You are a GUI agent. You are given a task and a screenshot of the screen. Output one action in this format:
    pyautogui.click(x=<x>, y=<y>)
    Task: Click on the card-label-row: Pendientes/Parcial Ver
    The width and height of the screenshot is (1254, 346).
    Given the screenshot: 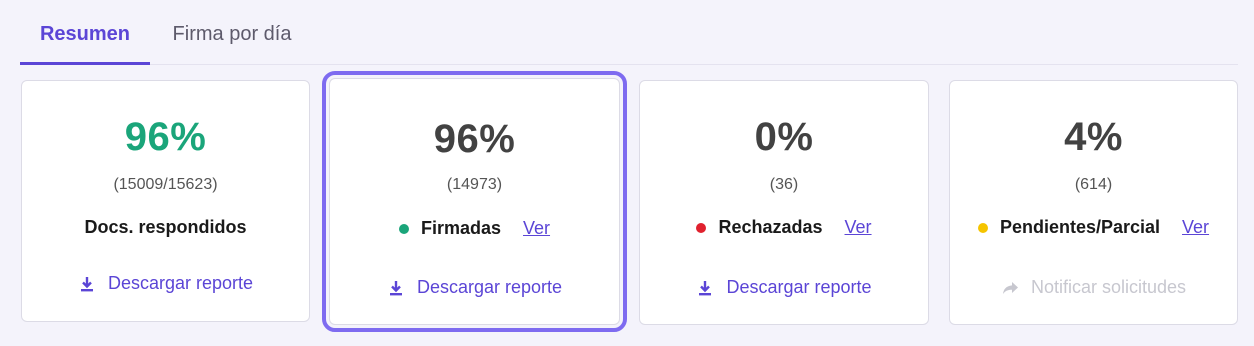 What is the action you would take?
    pyautogui.click(x=1093, y=227)
    